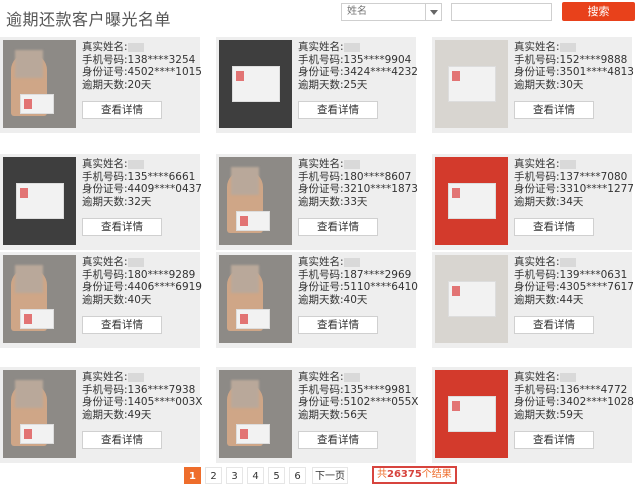  I want to click on days-value: 49天, so click(139, 414).